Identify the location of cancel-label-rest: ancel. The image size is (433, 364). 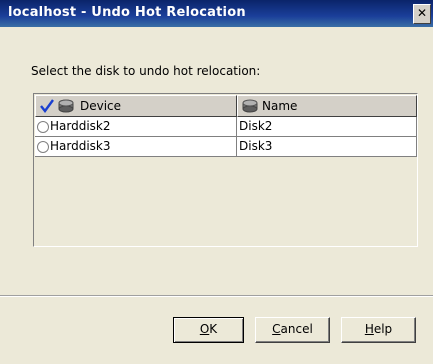
(296, 329).